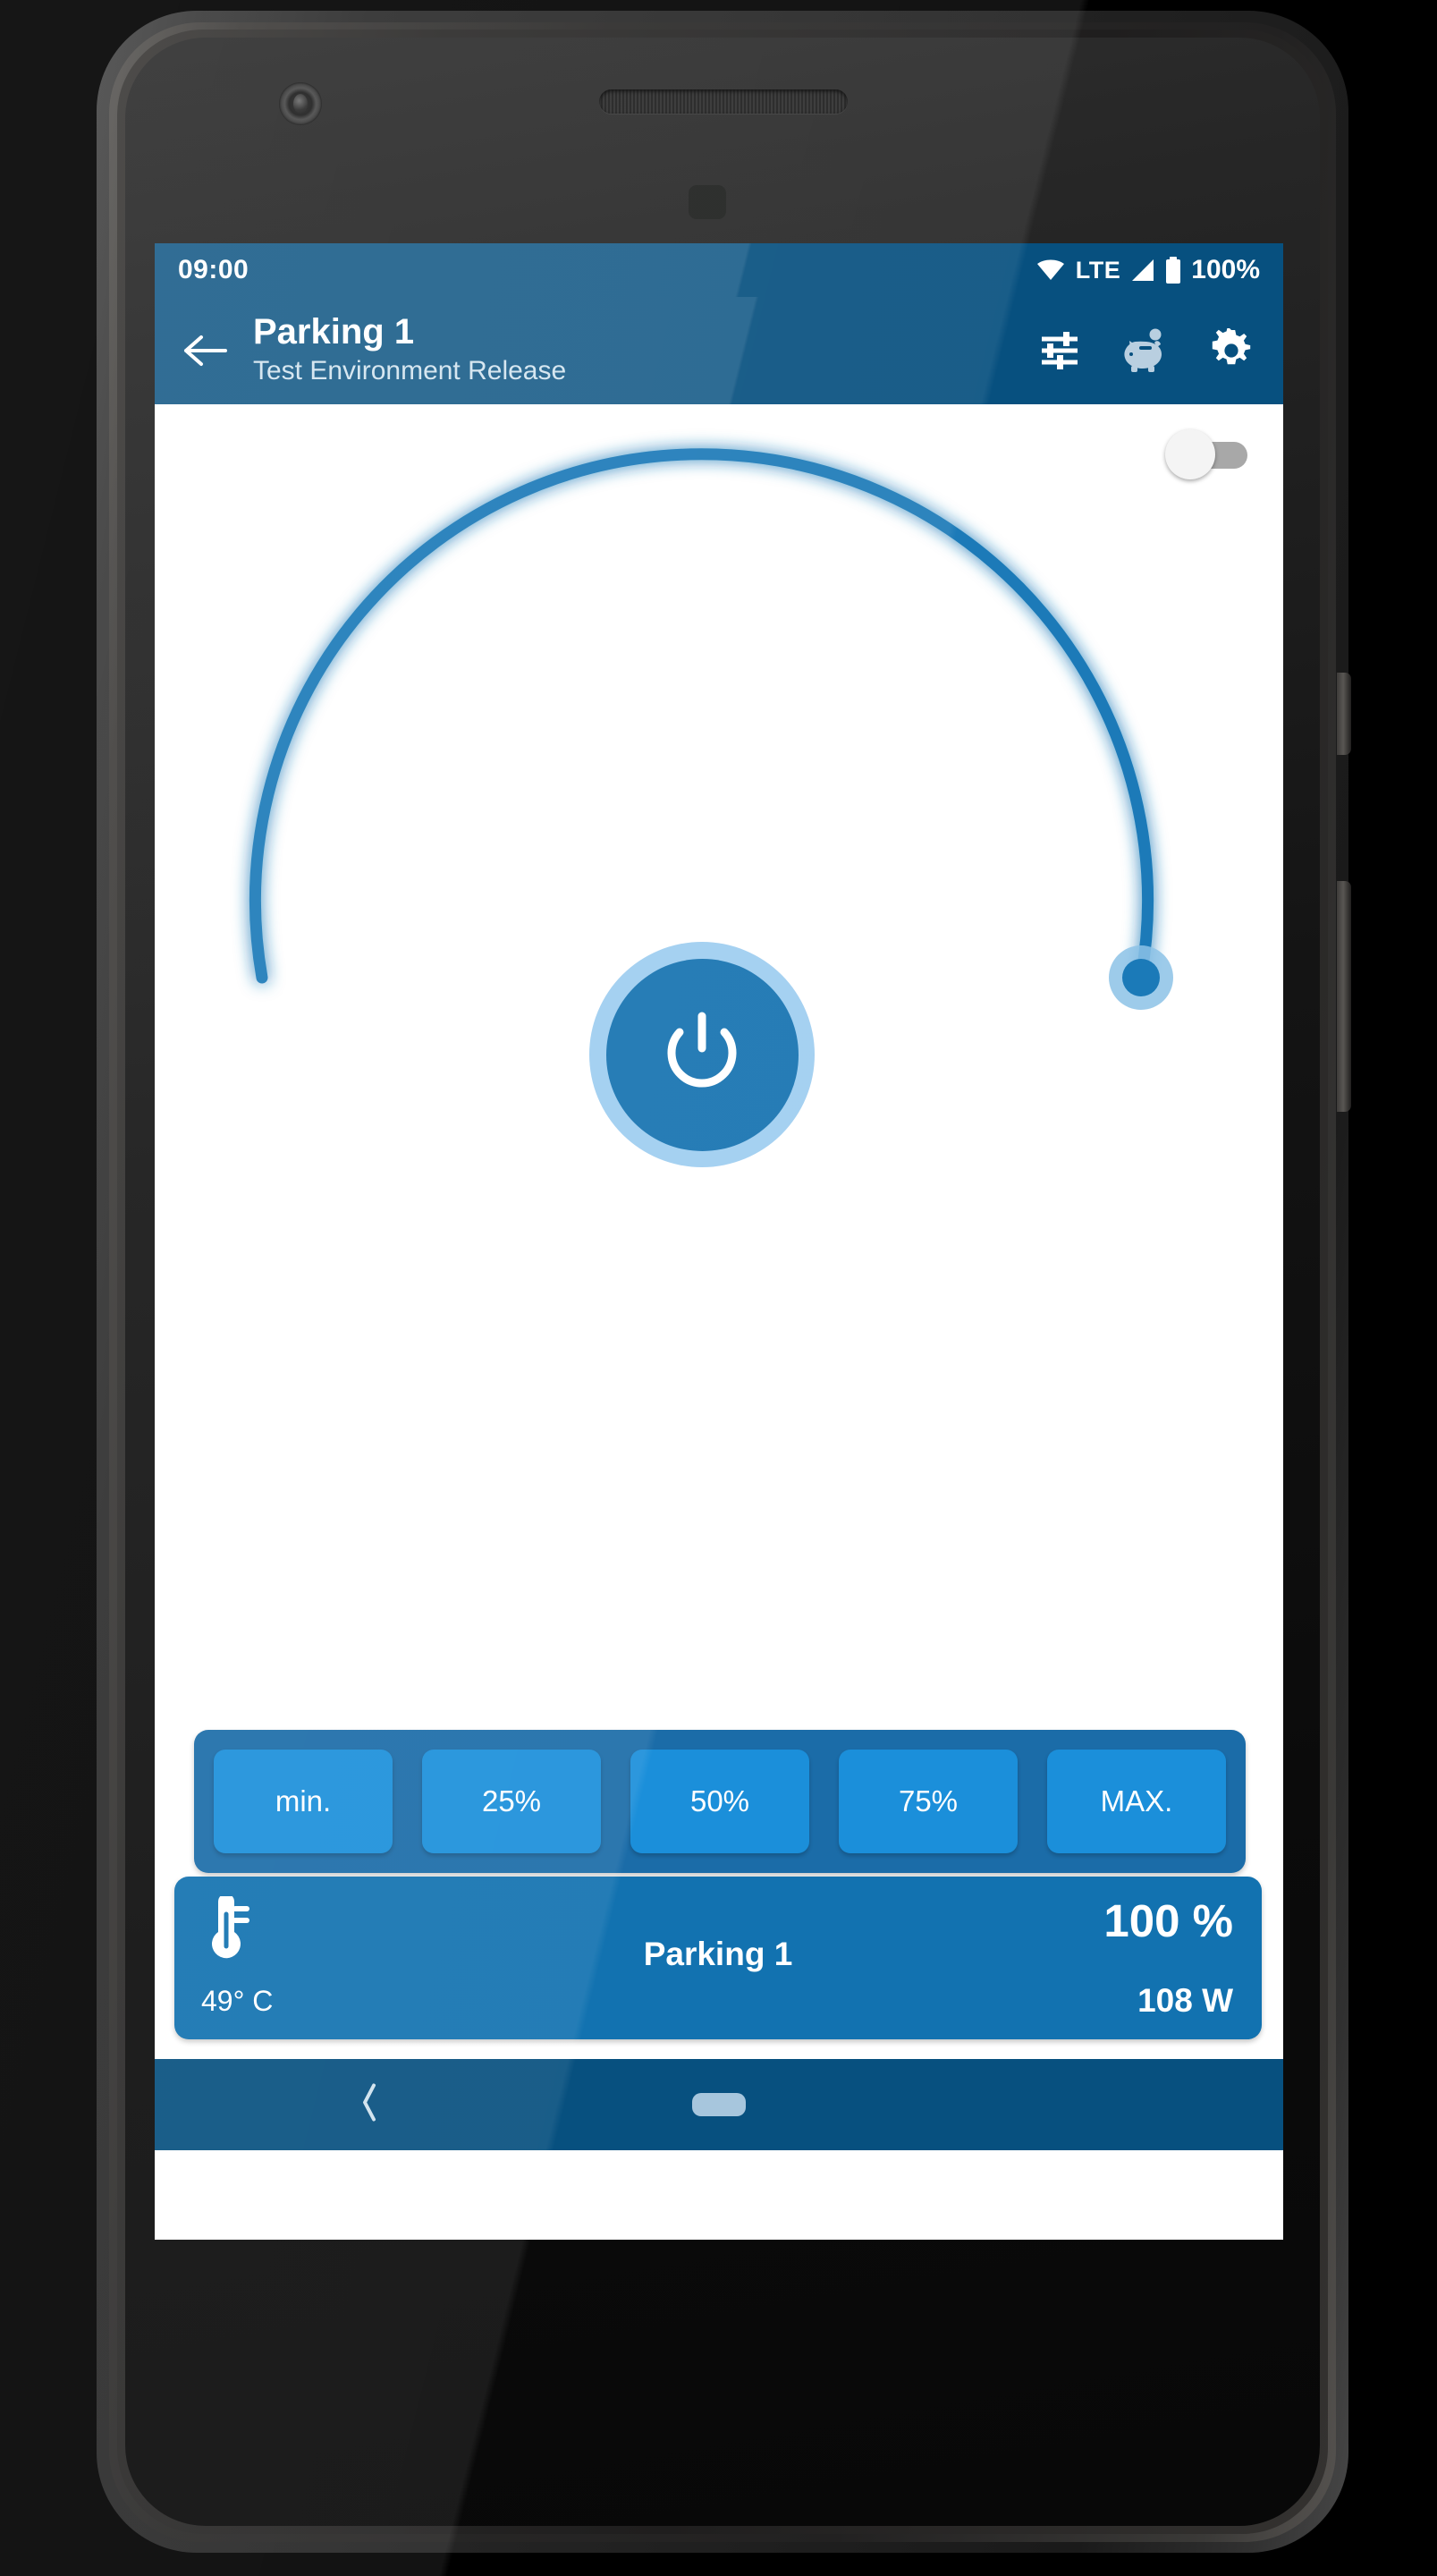 The height and width of the screenshot is (2576, 1437). I want to click on preset-label: MAX., so click(1137, 1801).